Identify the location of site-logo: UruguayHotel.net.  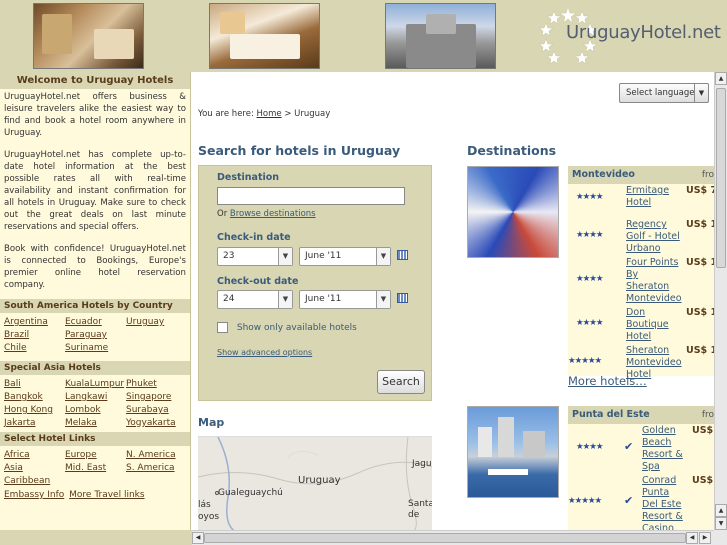
(631, 35).